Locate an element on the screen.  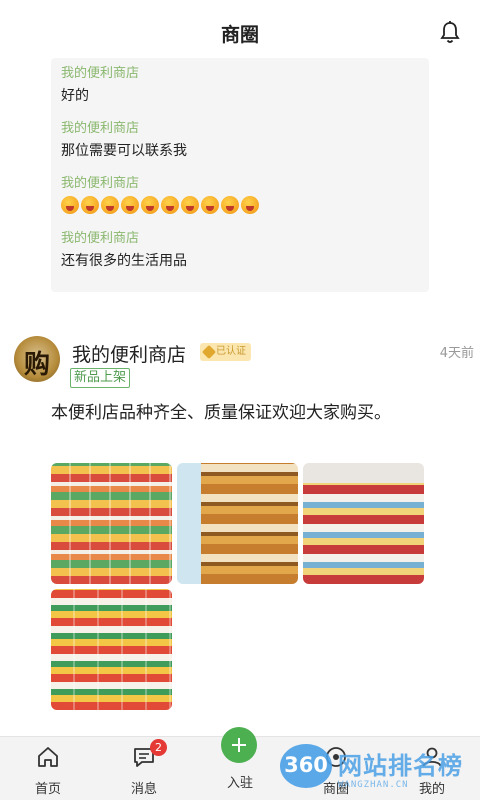
avatar: 购 is located at coordinates (37, 359).